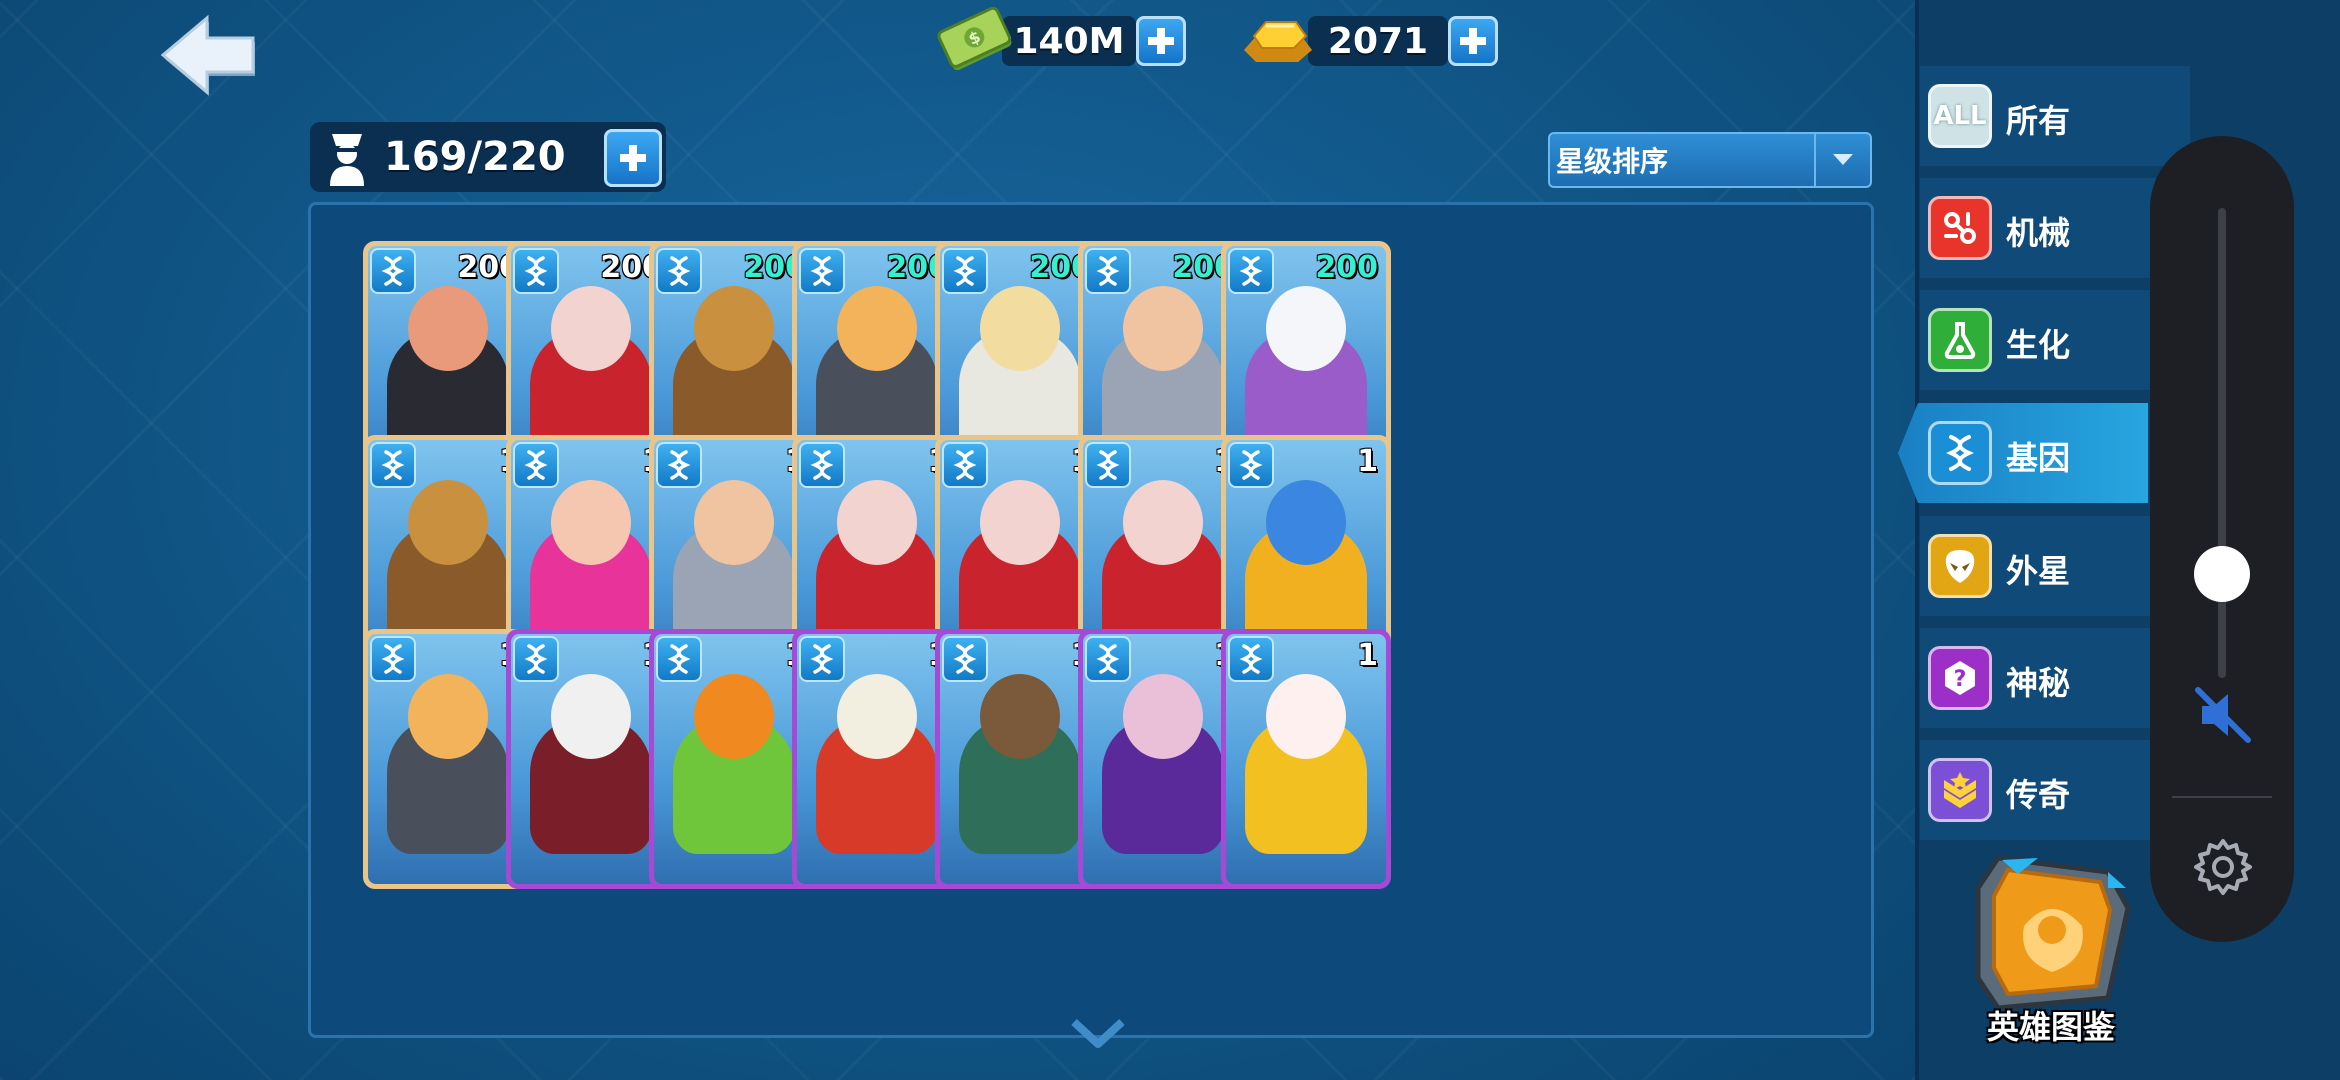  I want to click on speaker-muted-icon, so click(2223, 715).